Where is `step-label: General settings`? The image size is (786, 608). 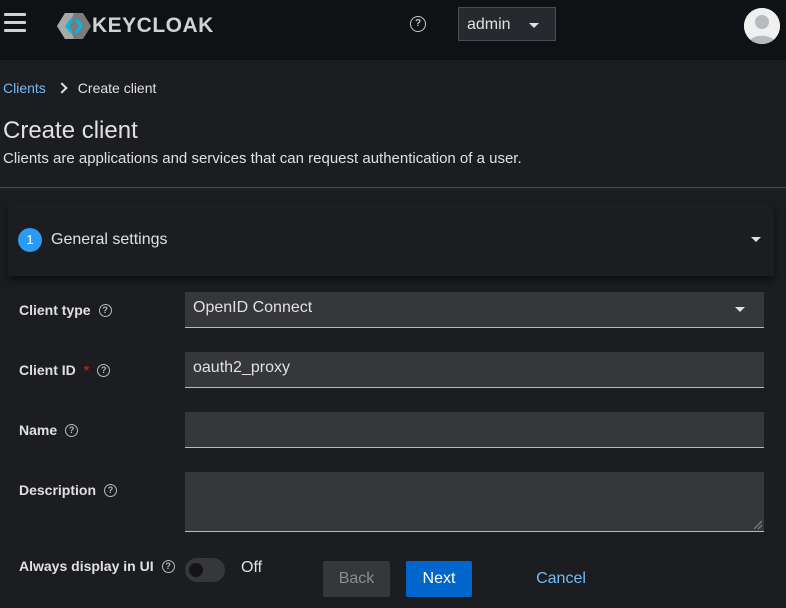
step-label: General settings is located at coordinates (109, 239).